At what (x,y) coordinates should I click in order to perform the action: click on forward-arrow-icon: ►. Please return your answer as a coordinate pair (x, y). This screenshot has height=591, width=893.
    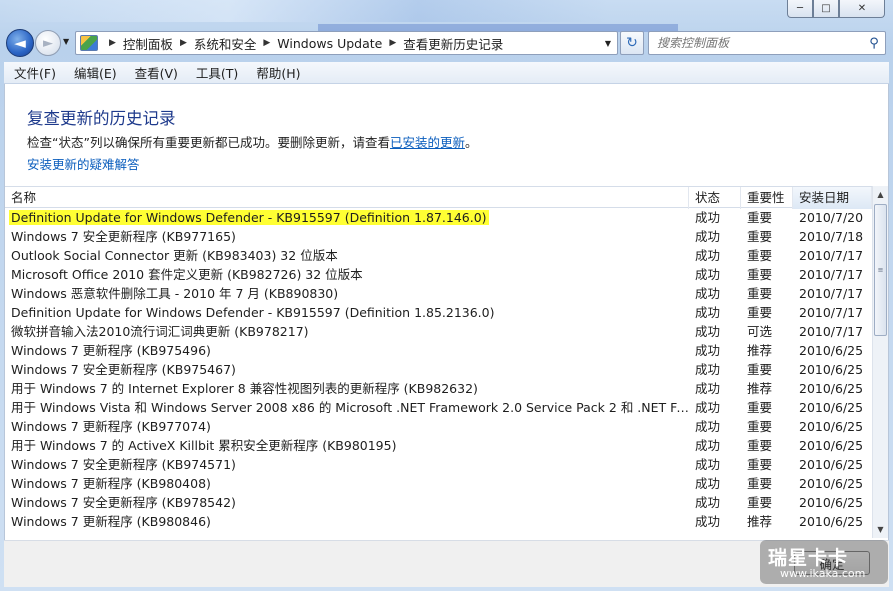
    Looking at the image, I should click on (48, 43).